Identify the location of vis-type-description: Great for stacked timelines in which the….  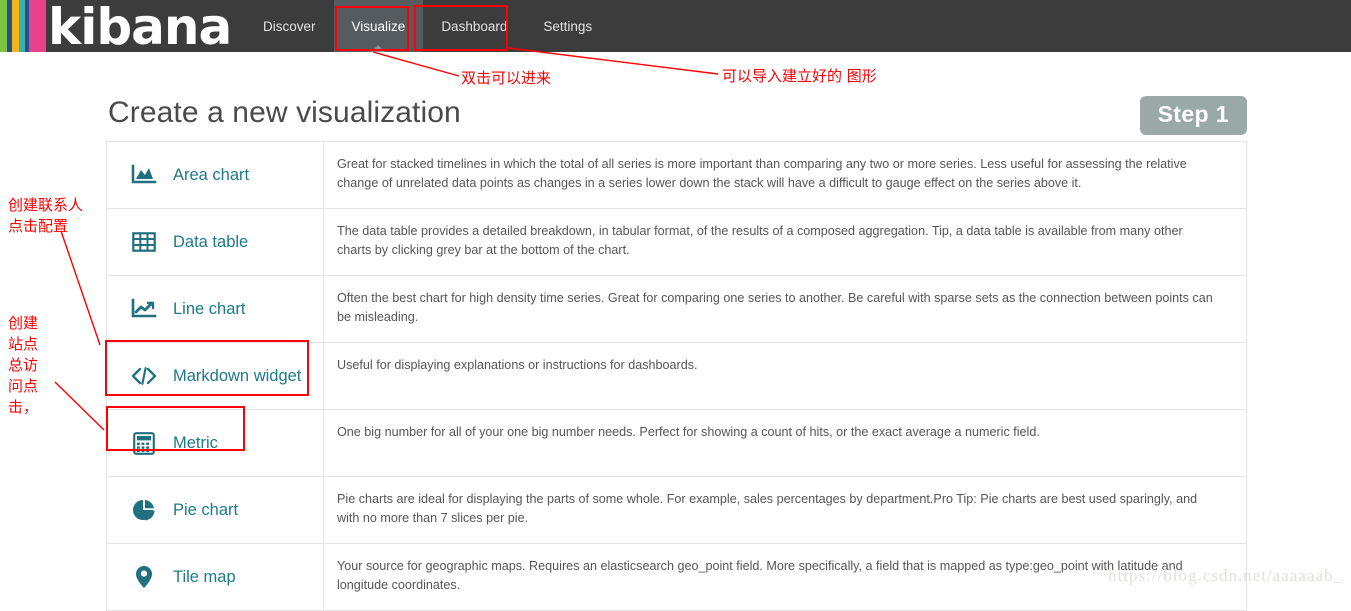
(784, 175).